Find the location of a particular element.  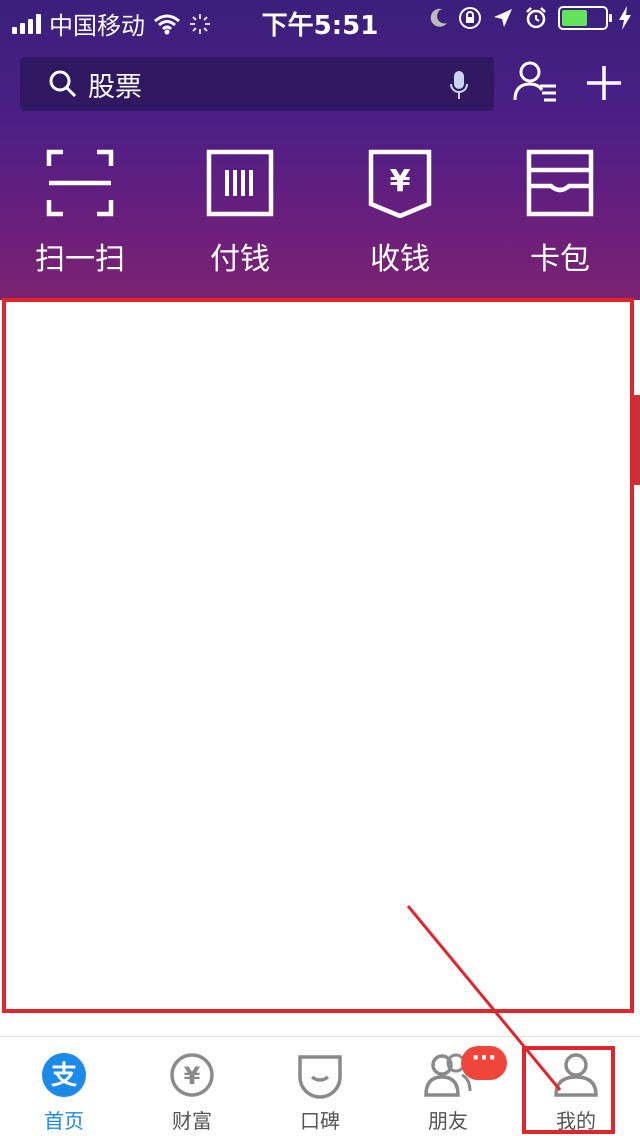

search-input: 股票 is located at coordinates (115, 84).